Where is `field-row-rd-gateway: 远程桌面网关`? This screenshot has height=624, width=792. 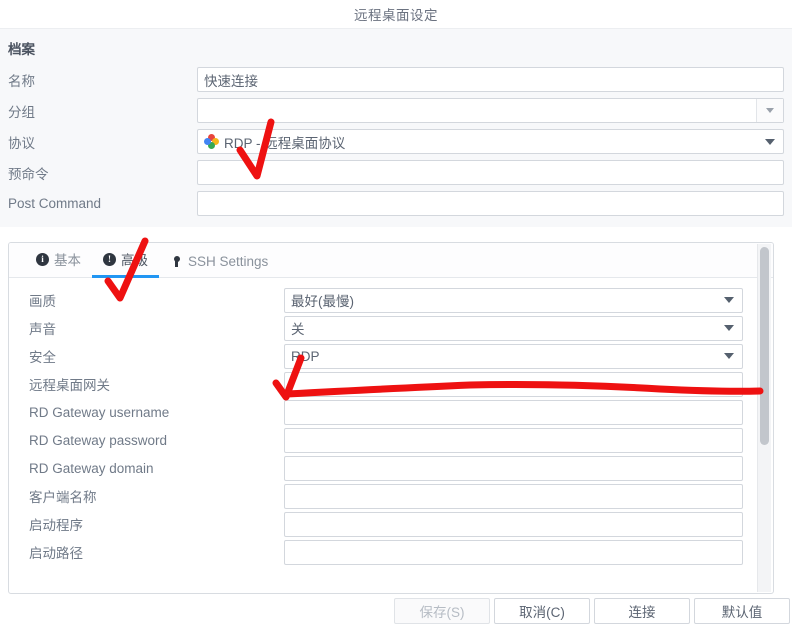 field-row-rd-gateway: 远程桌面网关 is located at coordinates (391, 384).